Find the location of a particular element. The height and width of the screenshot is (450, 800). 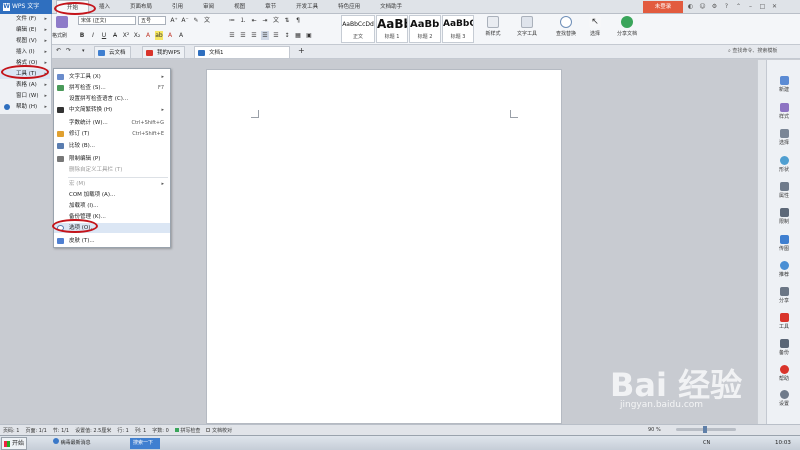

tab-dropdown-icon: ▾ is located at coordinates (83, 51).